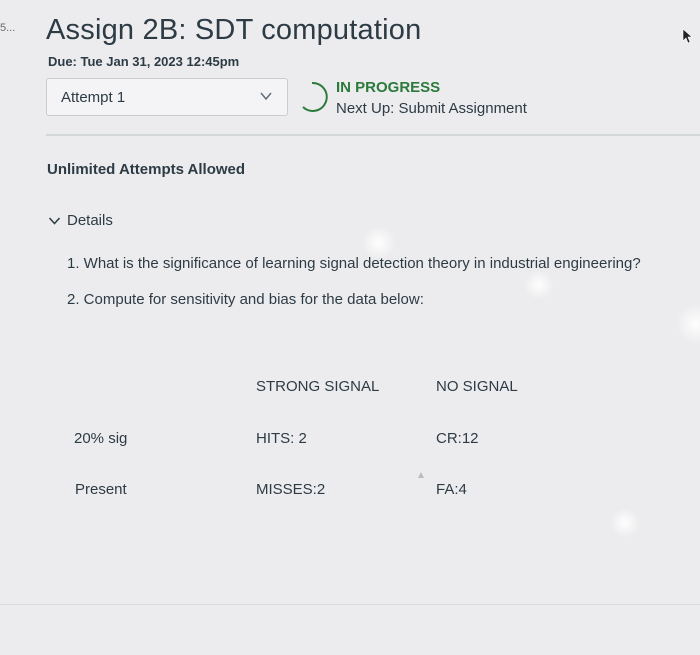  Describe the element at coordinates (234, 30) in the screenshot. I see `page-title: Assign 2B: SDT computation` at that location.